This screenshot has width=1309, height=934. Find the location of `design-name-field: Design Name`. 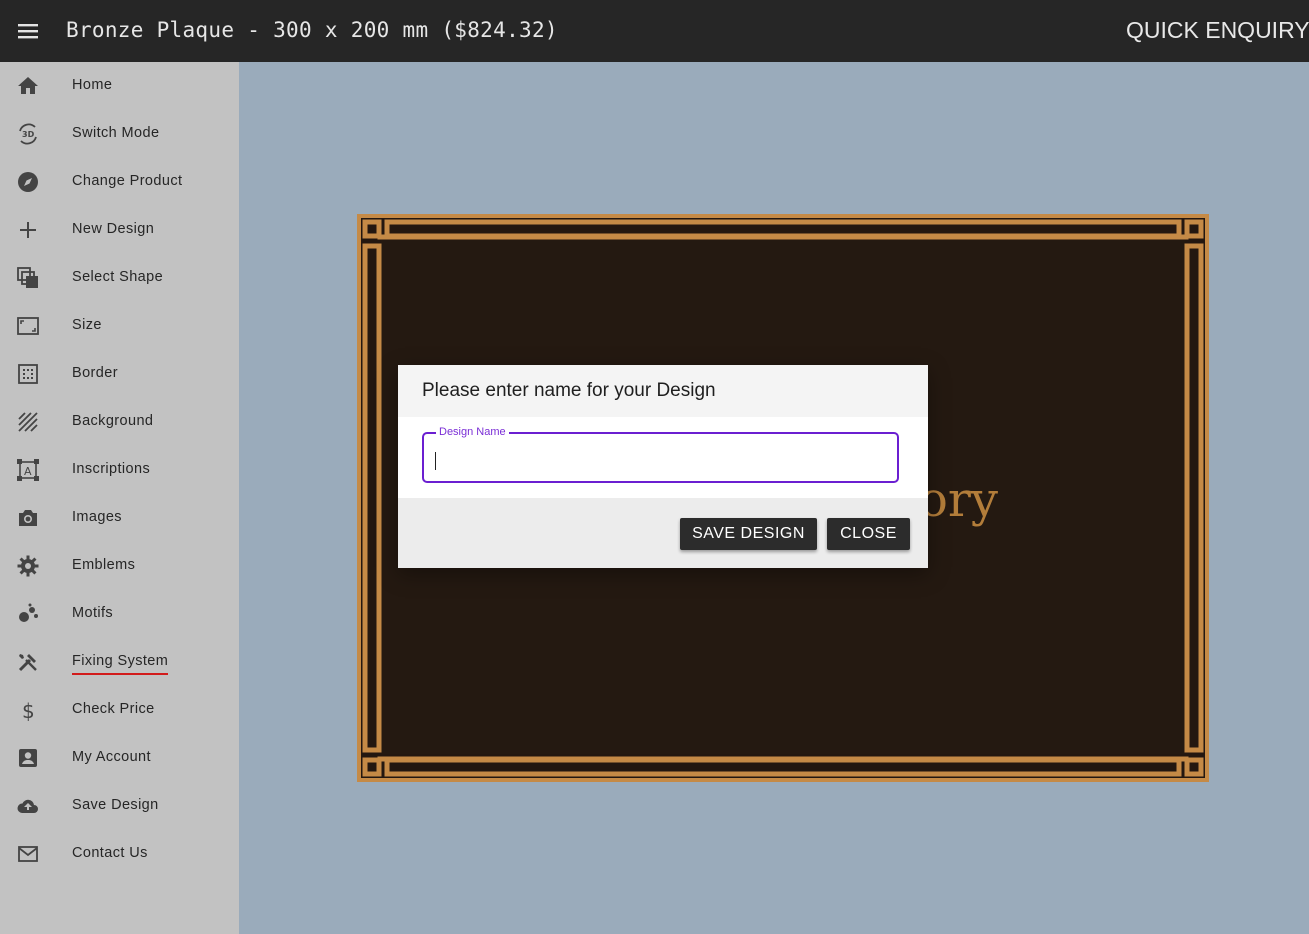

design-name-field: Design Name is located at coordinates (660, 454).